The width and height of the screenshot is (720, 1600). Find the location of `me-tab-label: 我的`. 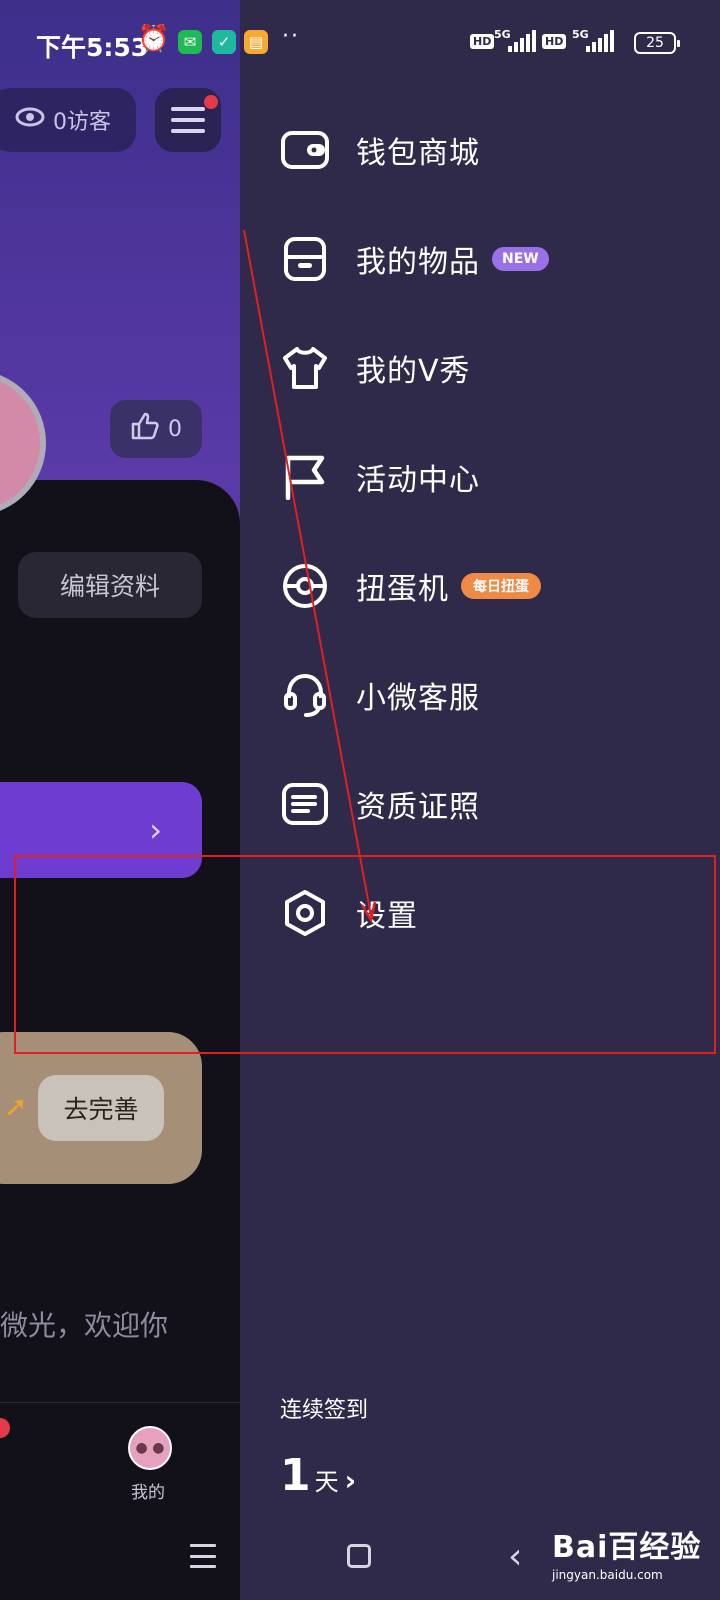

me-tab-label: 我的 is located at coordinates (148, 1490).